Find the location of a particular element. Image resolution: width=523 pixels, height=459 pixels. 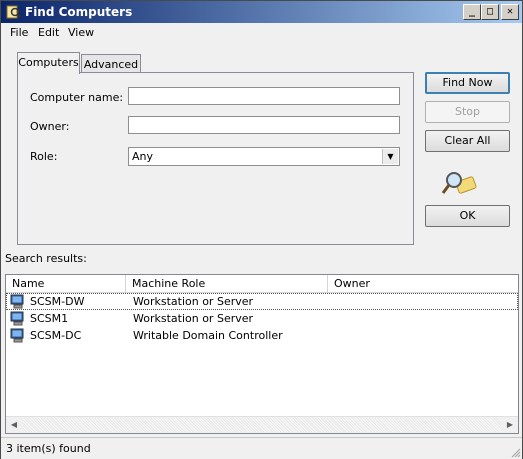

status-bar: 3 item(s) found is located at coordinates (261, 448).